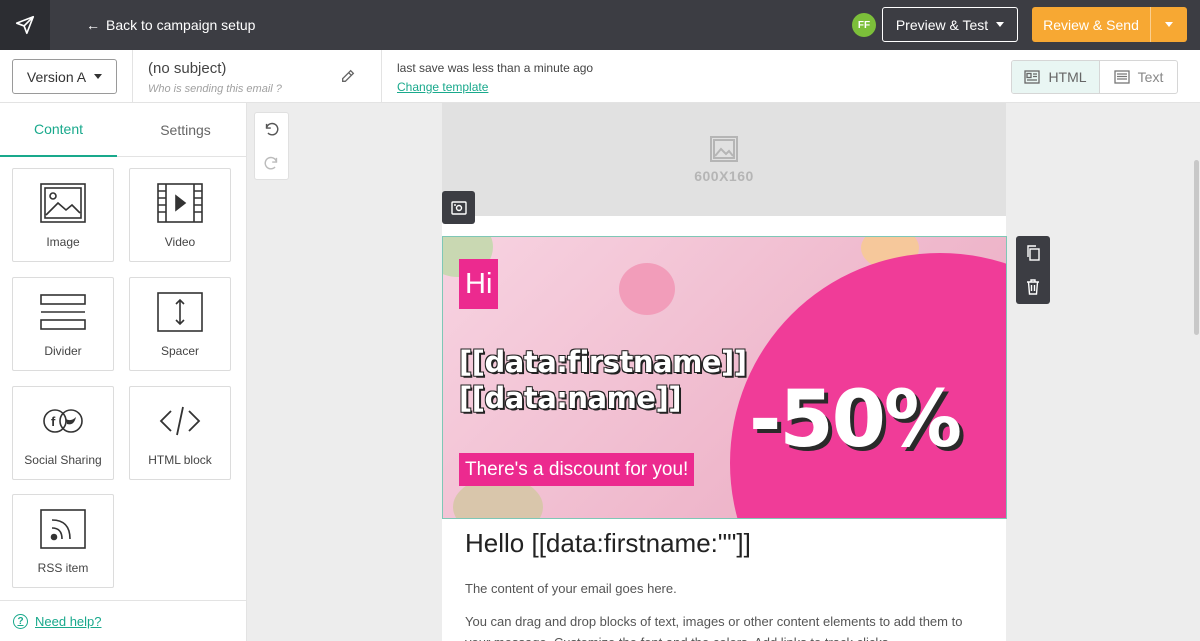  I want to click on block-html: HTML block, so click(180, 433).